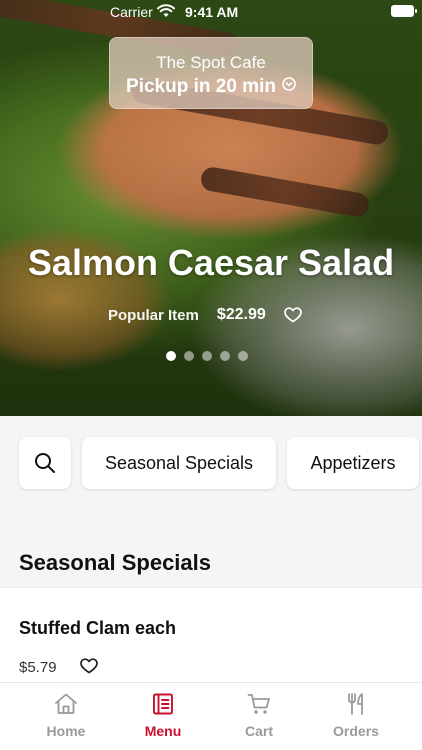  I want to click on home-icon, so click(66, 703).